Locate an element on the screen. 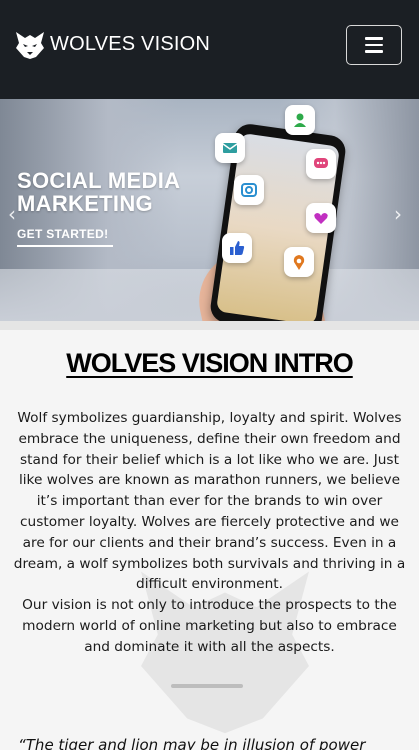  wolf-head-icon is located at coordinates (30, 45).